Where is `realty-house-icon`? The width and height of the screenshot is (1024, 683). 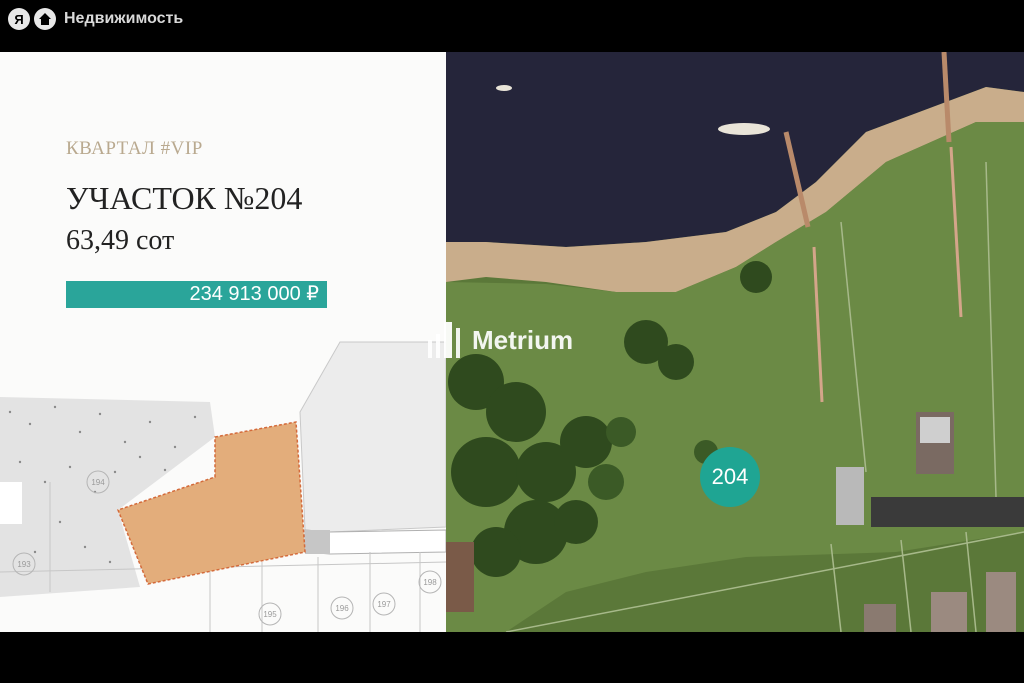
realty-house-icon is located at coordinates (45, 19).